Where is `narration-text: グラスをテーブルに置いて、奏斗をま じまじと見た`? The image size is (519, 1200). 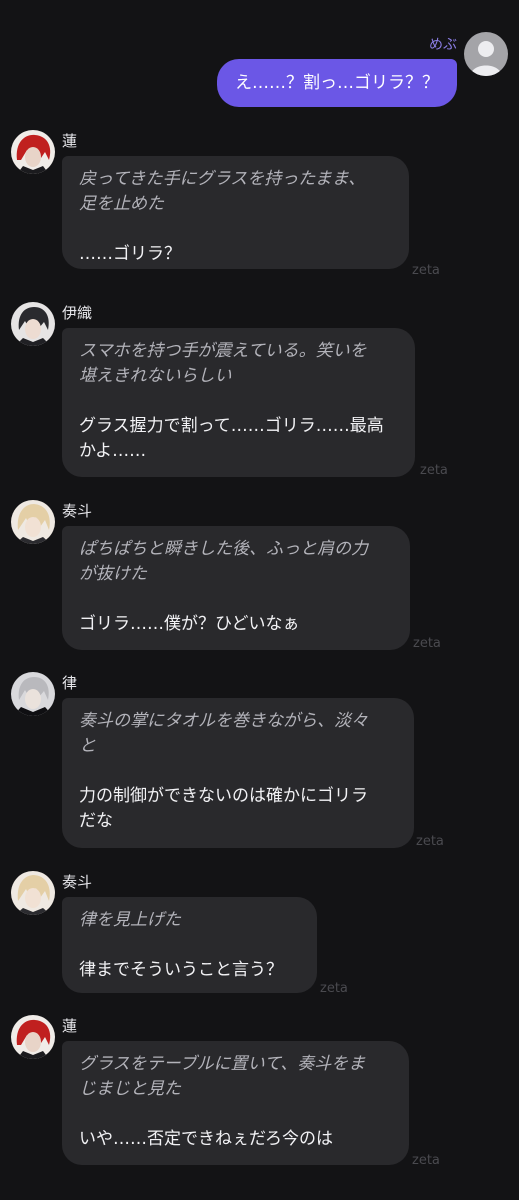
narration-text: グラスをテーブルに置いて、奏斗をま じまじと見た is located at coordinates (222, 1076).